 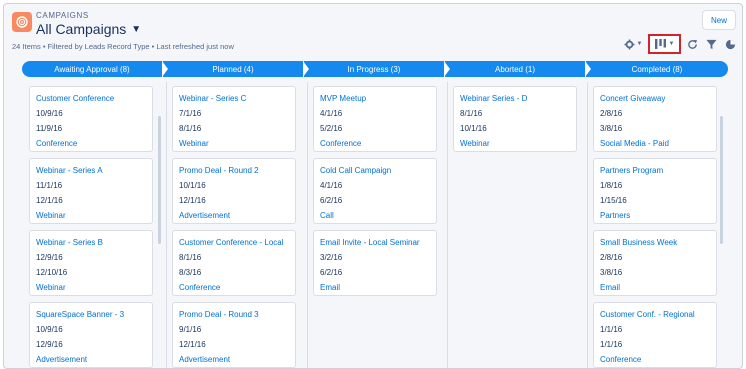 I want to click on start-date: 12/9/16, so click(x=49, y=257).